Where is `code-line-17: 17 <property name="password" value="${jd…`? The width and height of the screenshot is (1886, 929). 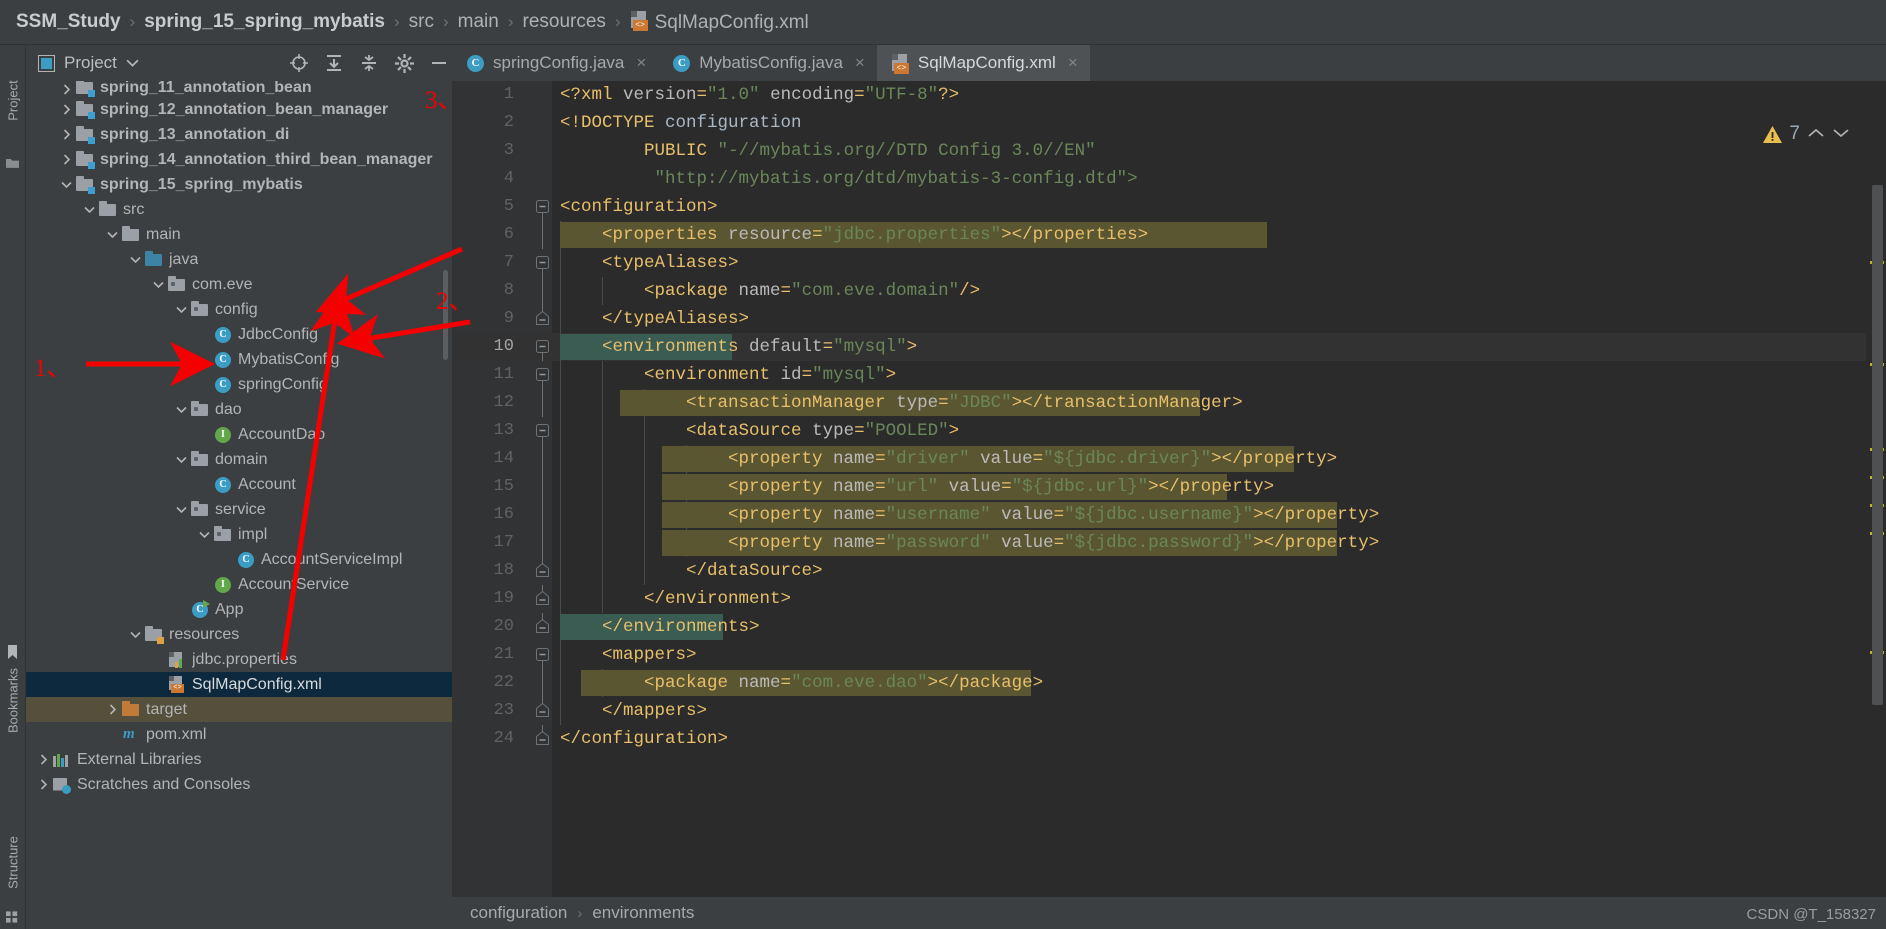 code-line-17: 17 <property name="password" value="${jd… is located at coordinates (1169, 543).